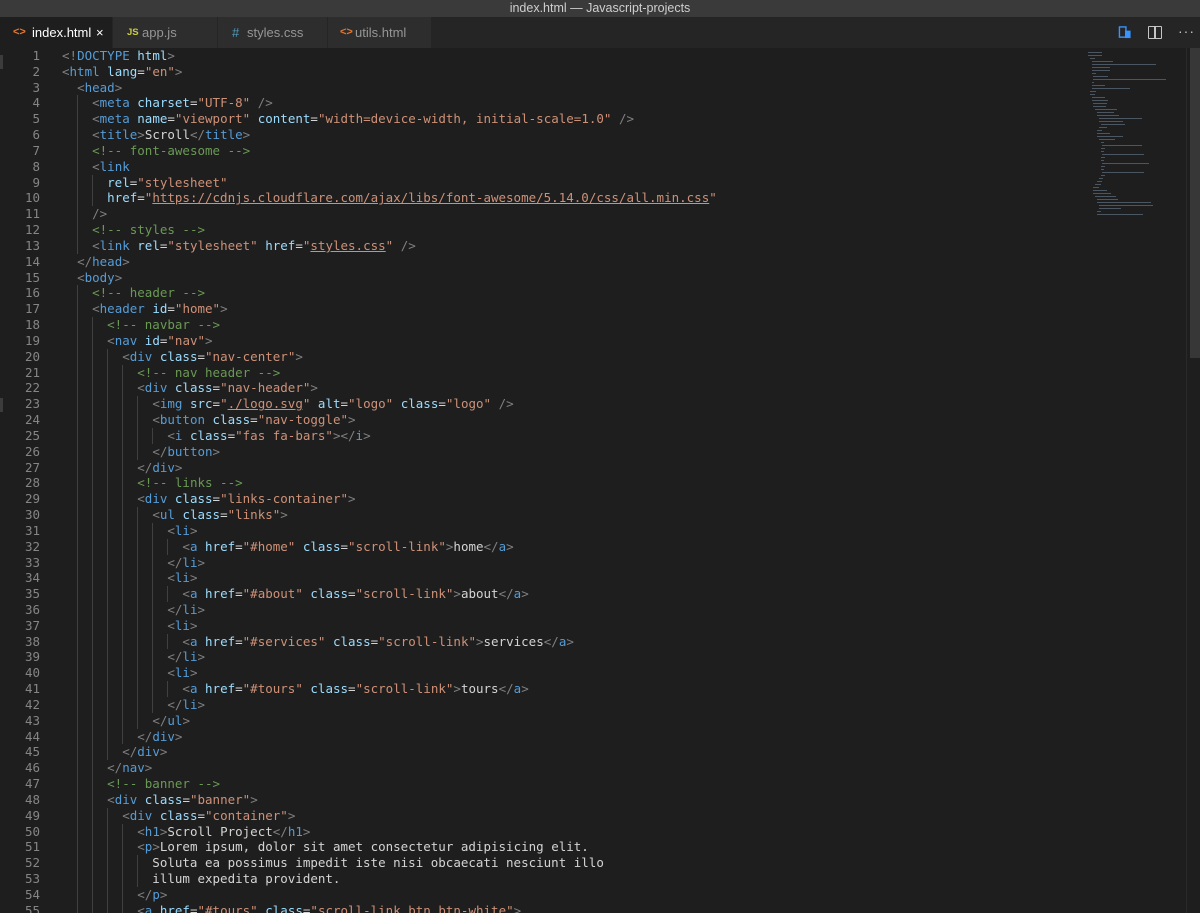 The height and width of the screenshot is (913, 1200). Describe the element at coordinates (1195, 203) in the screenshot. I see `scrollbar-thumb` at that location.